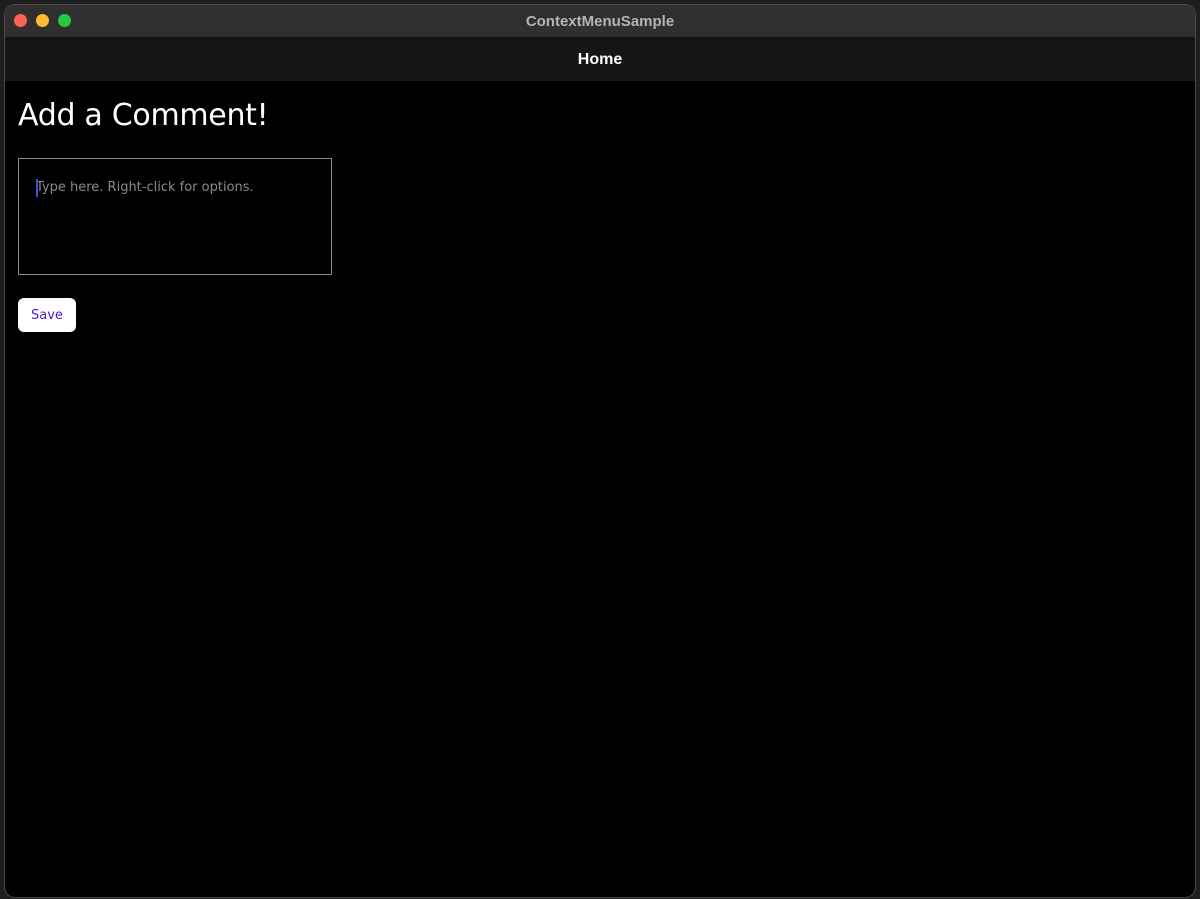  Describe the element at coordinates (37, 188) in the screenshot. I see `text-caret` at that location.